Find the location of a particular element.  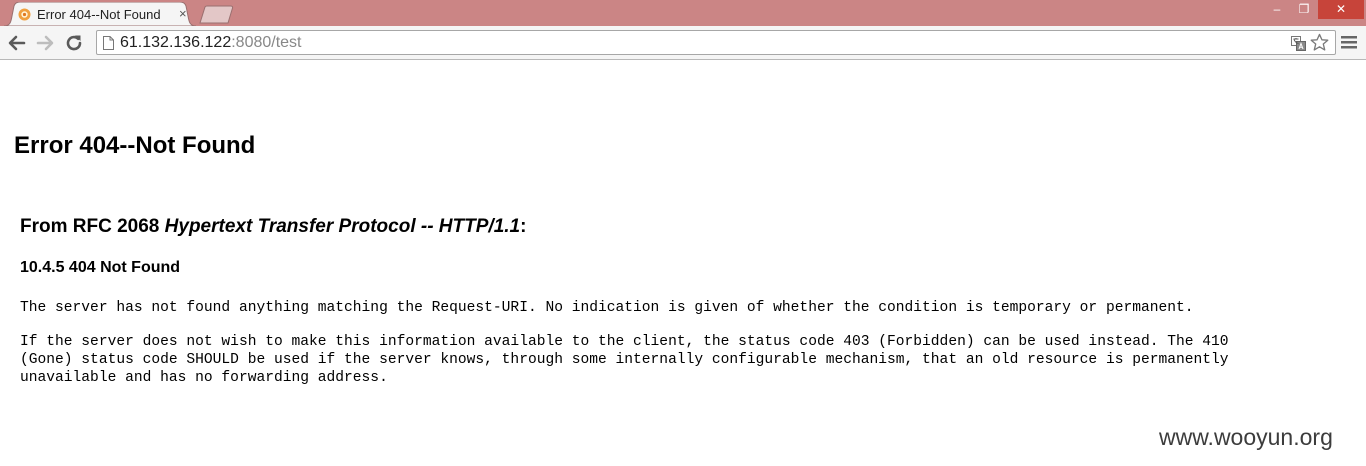

translate-icon is located at coordinates (1298, 43).